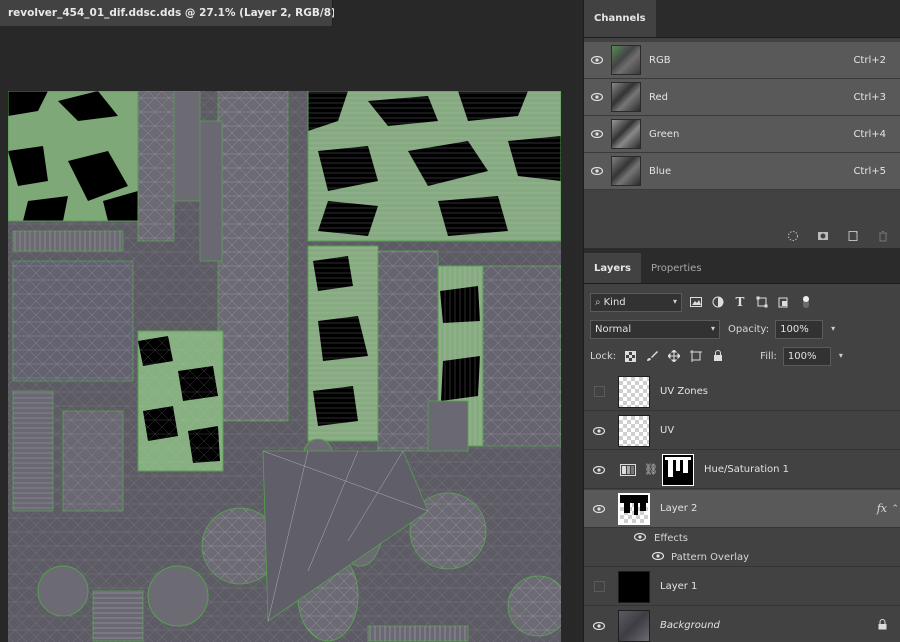 The image size is (900, 642). I want to click on filter-kind-dropdown: ⌕ Kind ▾, so click(636, 302).